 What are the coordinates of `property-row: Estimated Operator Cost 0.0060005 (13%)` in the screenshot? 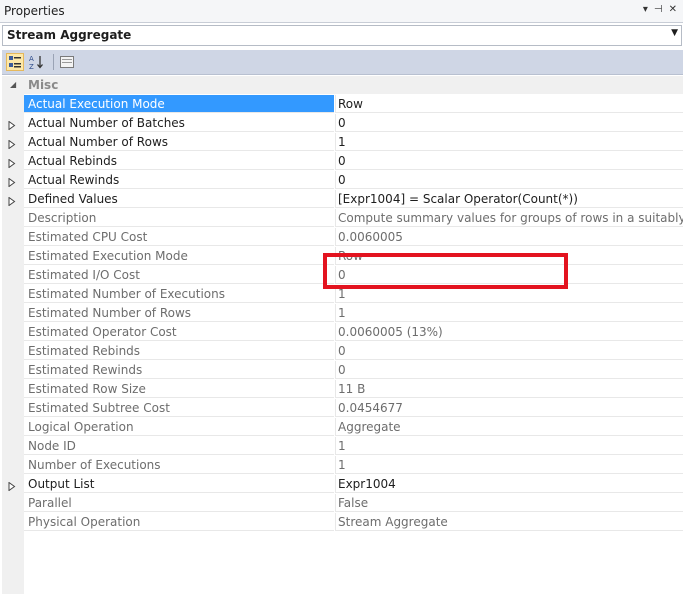 It's located at (342, 332).